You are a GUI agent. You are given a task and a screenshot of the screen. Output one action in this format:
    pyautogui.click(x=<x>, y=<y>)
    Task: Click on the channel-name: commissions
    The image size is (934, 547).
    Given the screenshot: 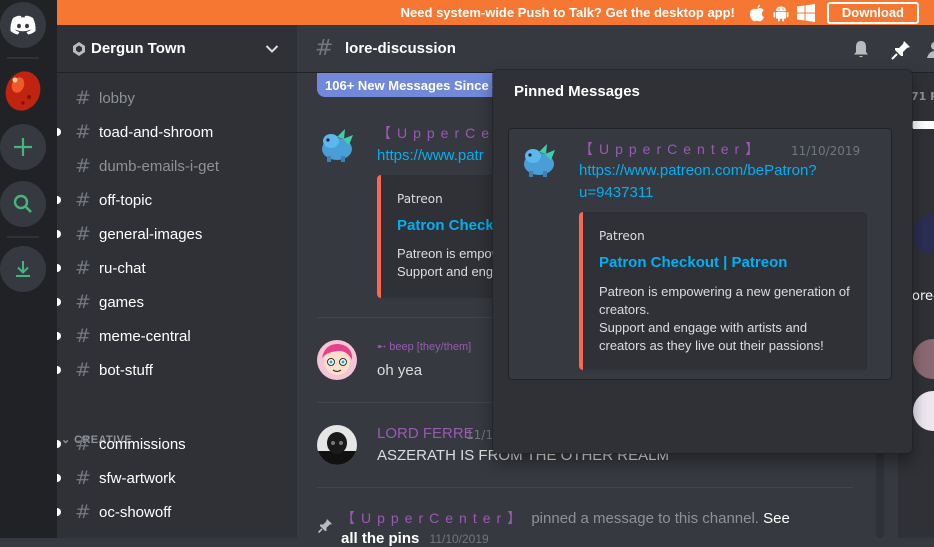 What is the action you would take?
    pyautogui.click(x=142, y=444)
    